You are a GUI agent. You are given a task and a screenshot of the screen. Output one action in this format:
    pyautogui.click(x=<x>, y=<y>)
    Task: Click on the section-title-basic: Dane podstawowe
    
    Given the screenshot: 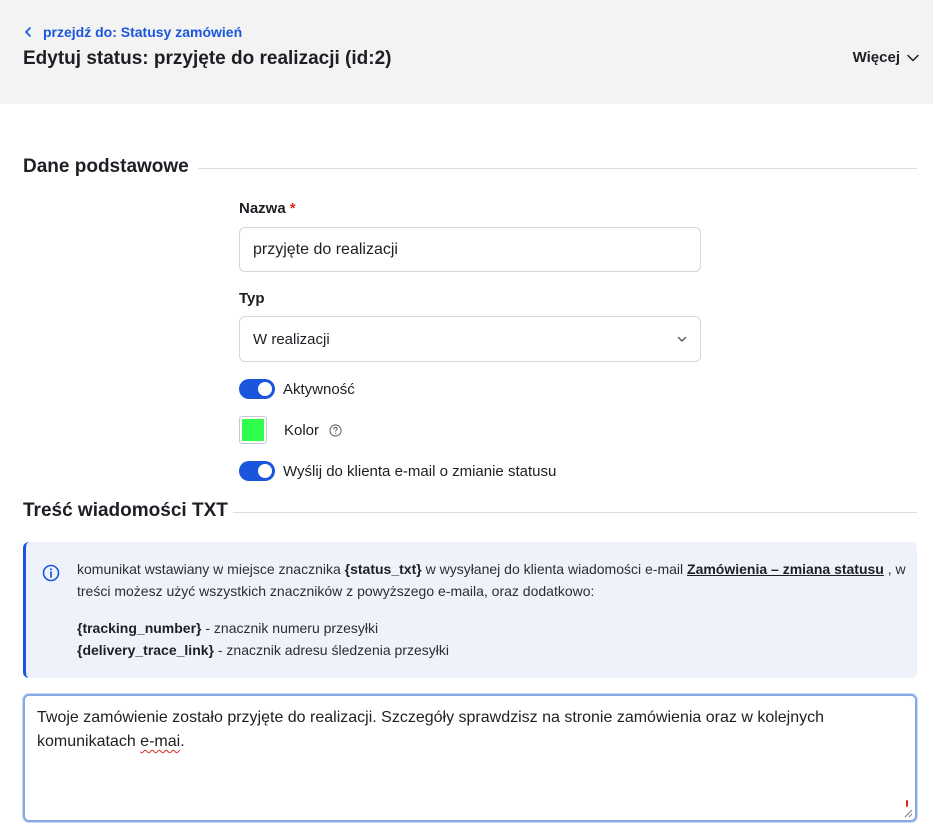 What is the action you would take?
    pyautogui.click(x=106, y=166)
    